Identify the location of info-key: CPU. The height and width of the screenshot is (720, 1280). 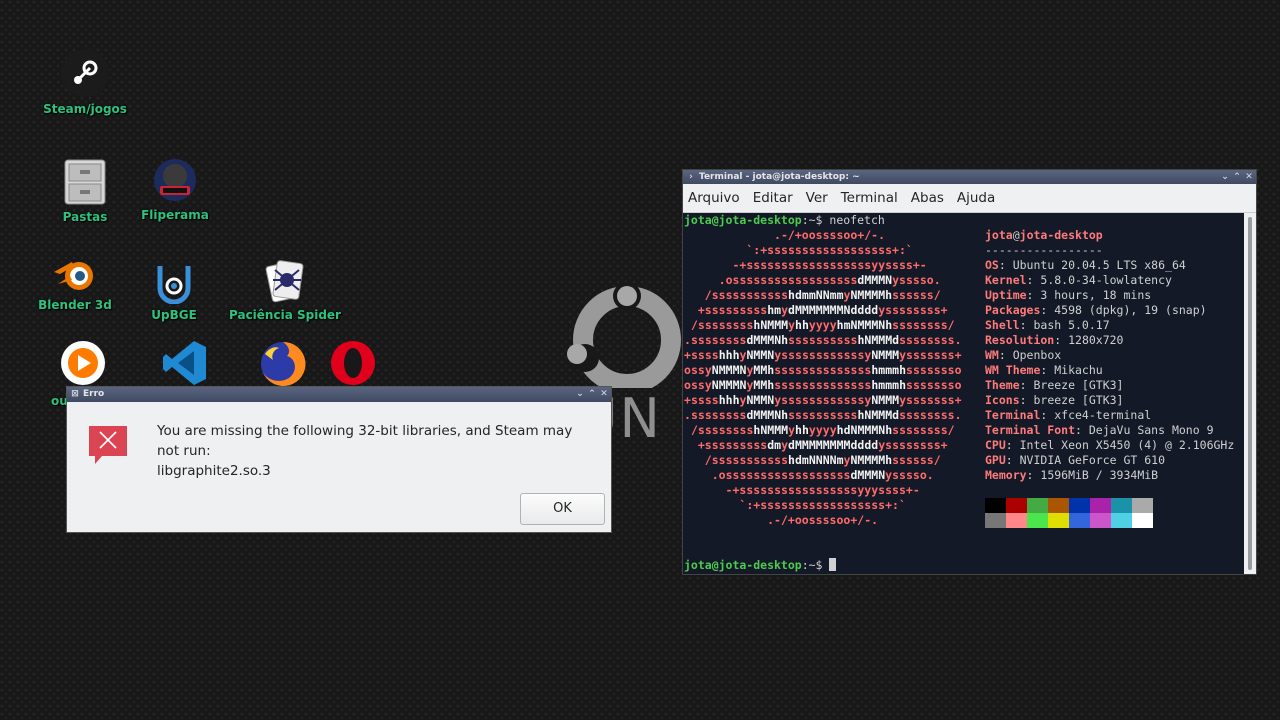
(995, 445).